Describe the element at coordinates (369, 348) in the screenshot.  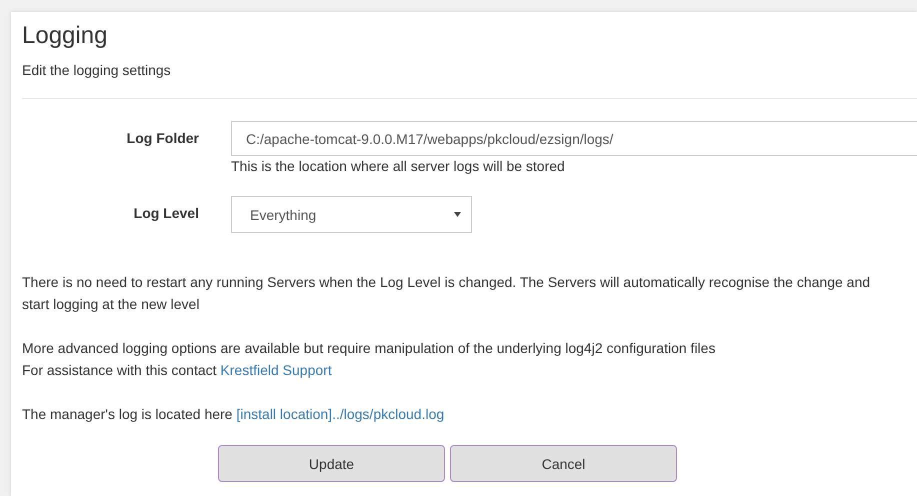
I see `info-text: More advanced logging options are available but require manipulation of the underlying log4j2 configuration files` at that location.